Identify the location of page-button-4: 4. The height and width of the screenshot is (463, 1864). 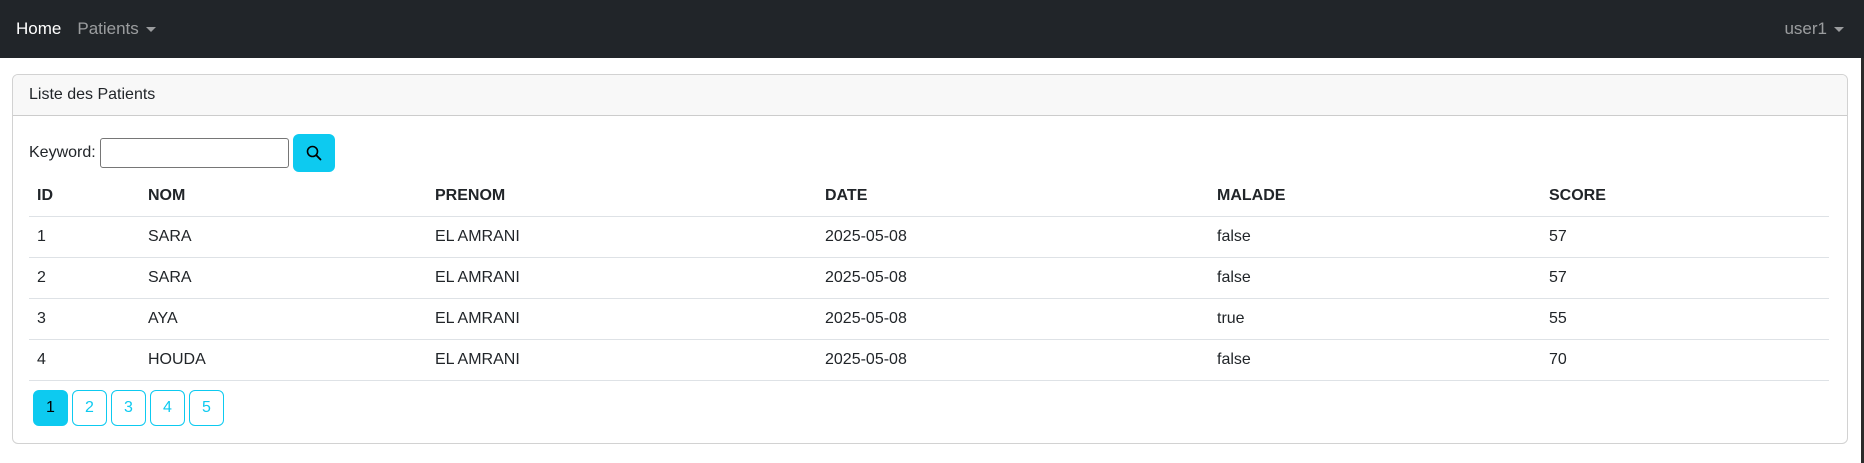
(167, 408).